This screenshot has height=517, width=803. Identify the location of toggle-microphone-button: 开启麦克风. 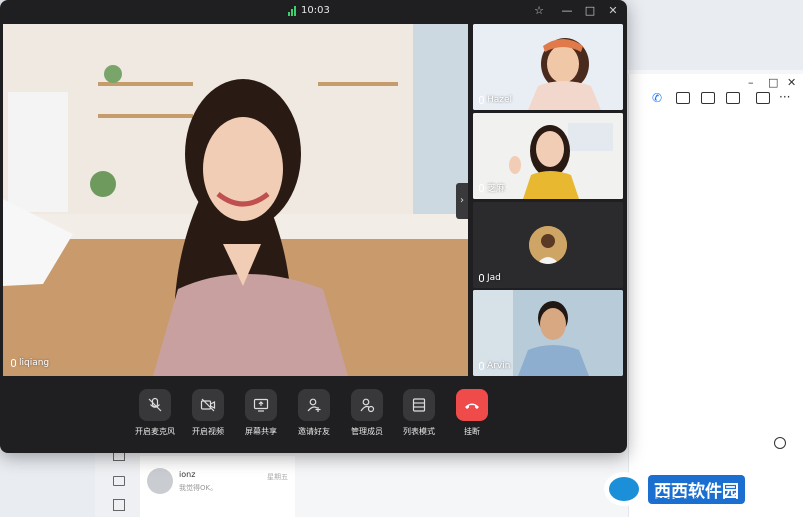
(155, 413).